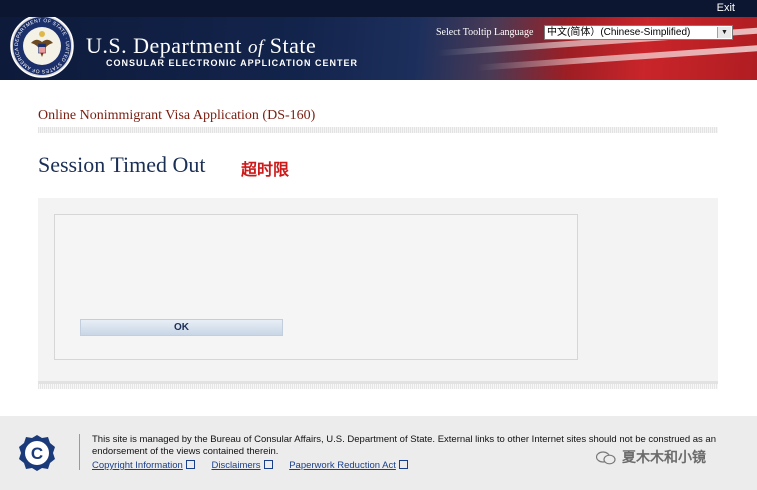  What do you see at coordinates (167, 45) in the screenshot?
I see `department-title-part1: U.S. Department` at bounding box center [167, 45].